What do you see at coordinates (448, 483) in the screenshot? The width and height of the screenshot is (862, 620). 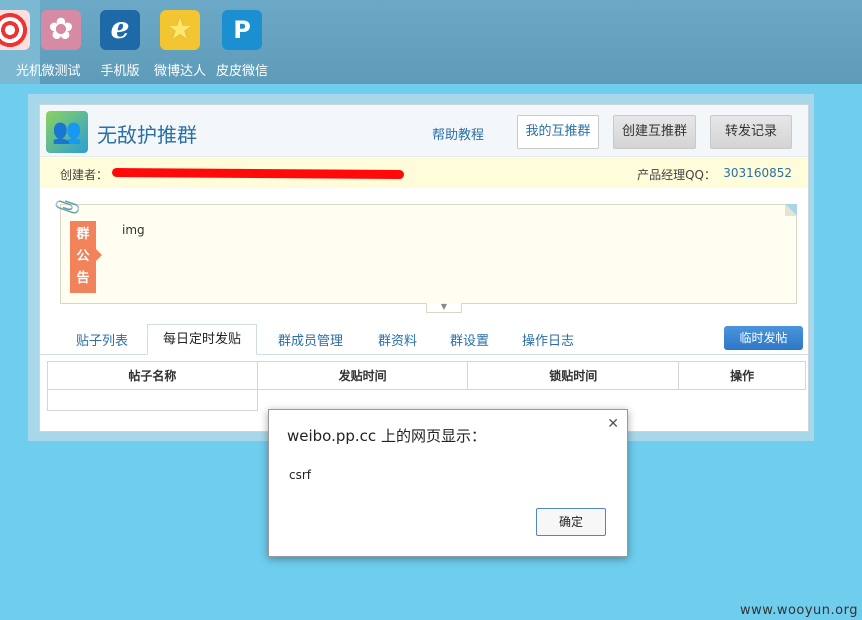 I see `alert-dialog: weibo.pp.cc 上的网页显示： ✕ csrf 确定` at bounding box center [448, 483].